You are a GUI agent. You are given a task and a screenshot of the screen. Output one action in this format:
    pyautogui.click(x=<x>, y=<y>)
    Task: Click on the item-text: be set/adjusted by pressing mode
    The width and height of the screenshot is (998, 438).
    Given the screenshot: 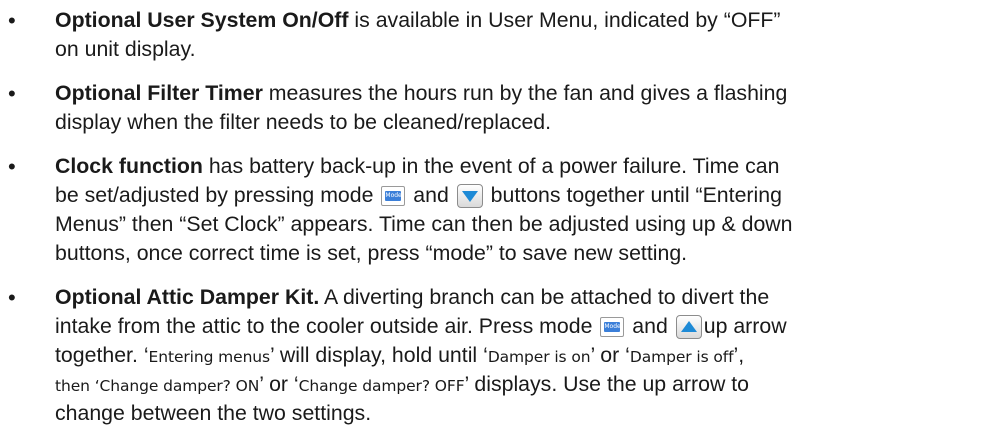 What is the action you would take?
    pyautogui.click(x=217, y=195)
    